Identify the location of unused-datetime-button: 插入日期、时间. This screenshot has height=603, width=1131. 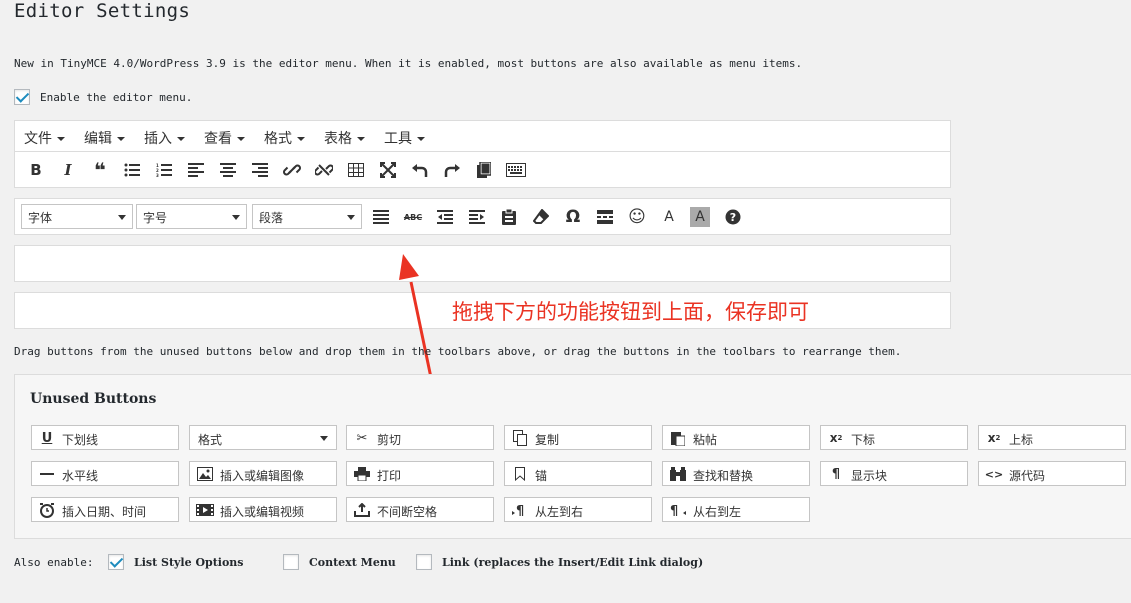
(105, 509).